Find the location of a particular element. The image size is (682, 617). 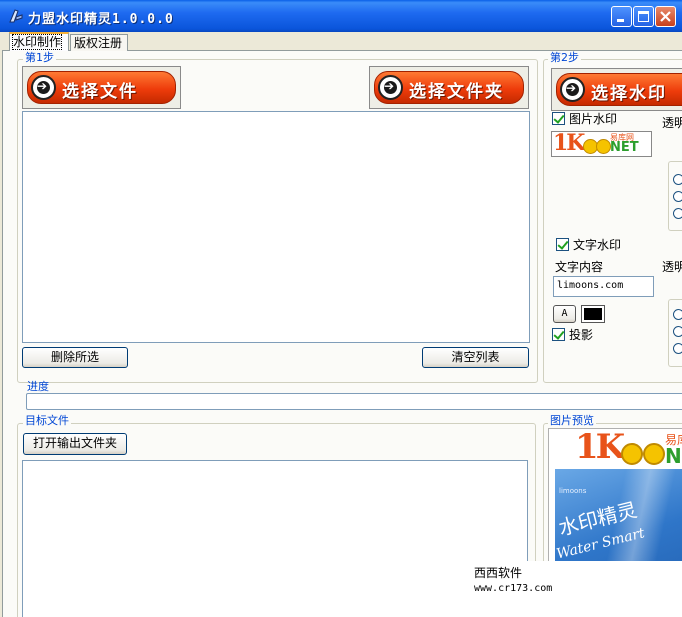

minimize-icon is located at coordinates (620, 20).